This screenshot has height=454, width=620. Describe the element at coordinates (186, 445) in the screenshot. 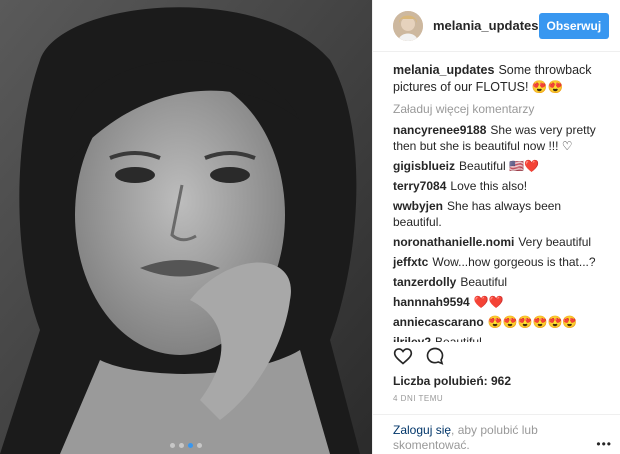

I see `carousel-dots` at that location.